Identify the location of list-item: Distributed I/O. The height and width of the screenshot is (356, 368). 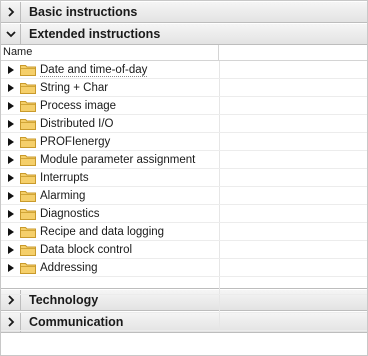
(184, 124).